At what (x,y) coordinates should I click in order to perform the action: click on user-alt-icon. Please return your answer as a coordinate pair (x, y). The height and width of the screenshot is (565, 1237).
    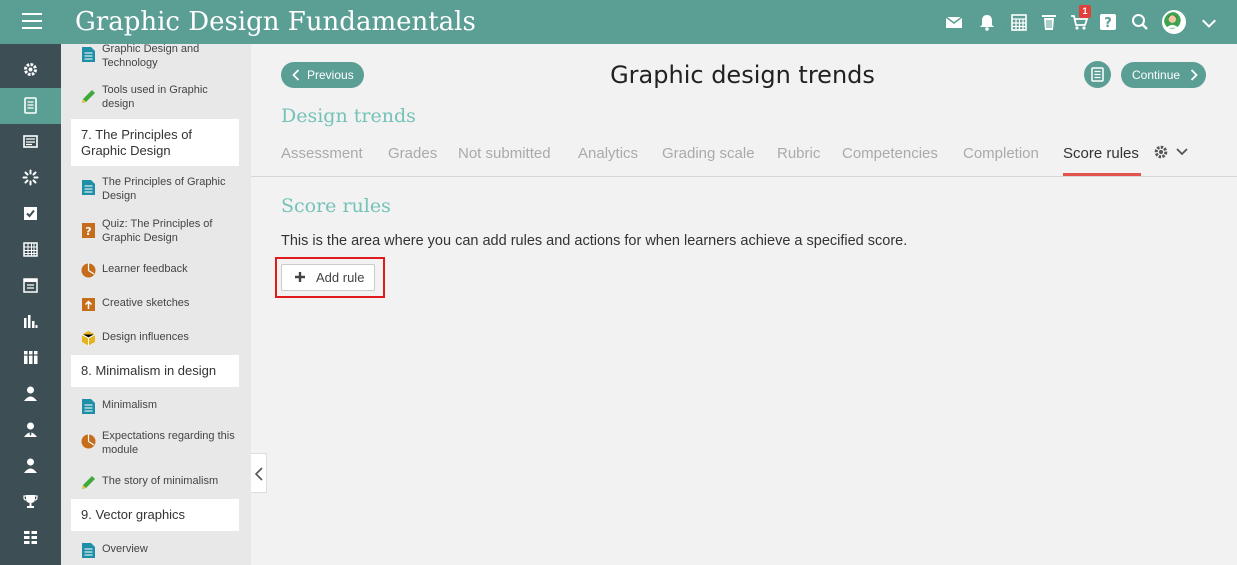
    Looking at the image, I should click on (30, 466).